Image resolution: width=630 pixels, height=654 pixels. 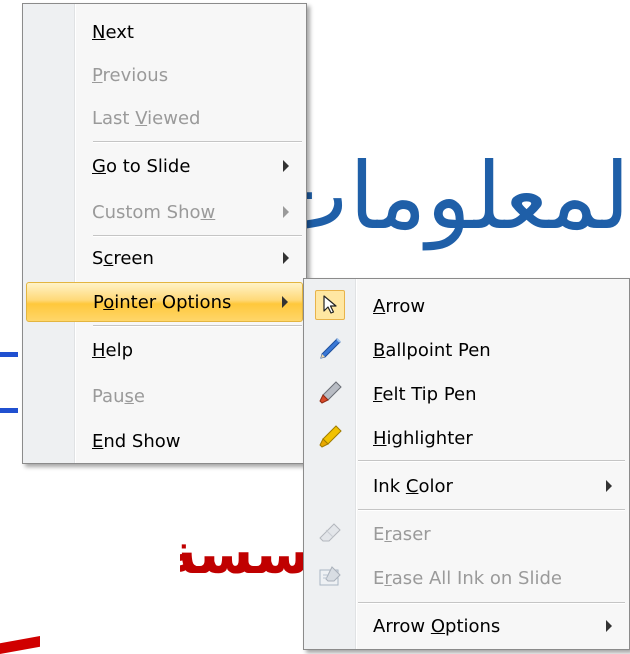 I want to click on menu-item-label: Ballpoint Pen, so click(x=432, y=350).